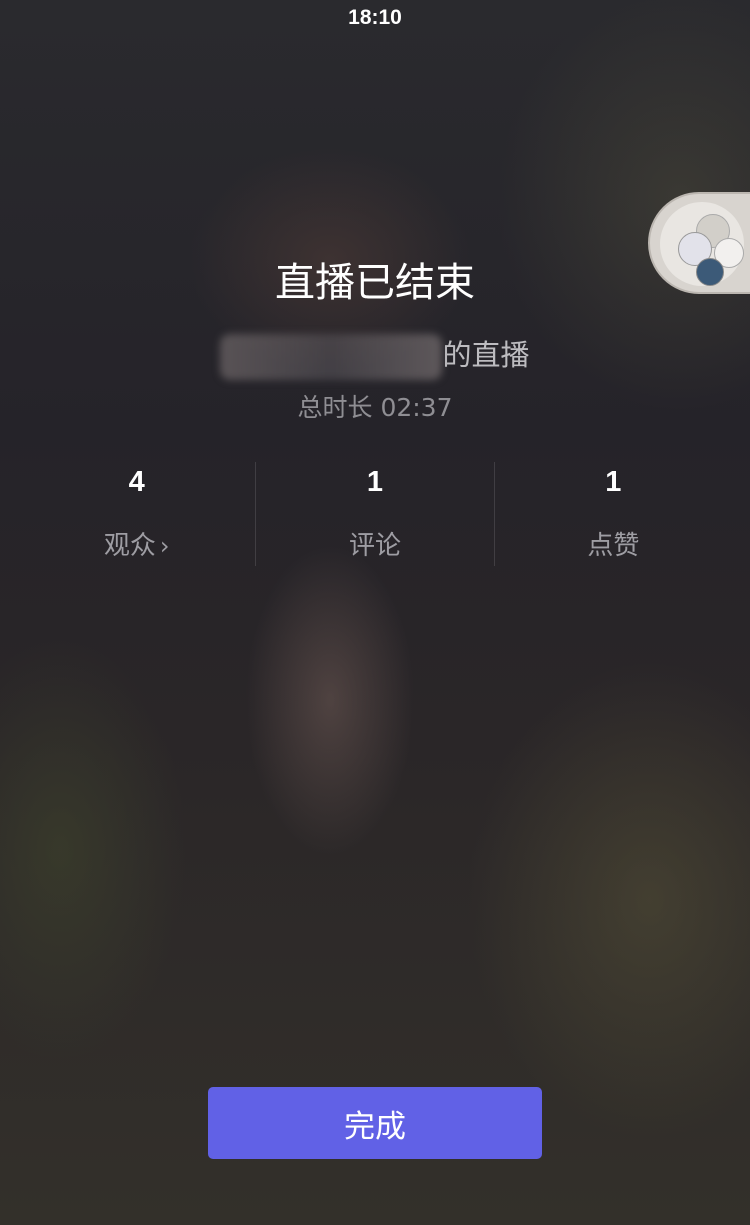 This screenshot has width=750, height=1225. What do you see at coordinates (375, 283) in the screenshot?
I see `page-title: 直播已结束` at bounding box center [375, 283].